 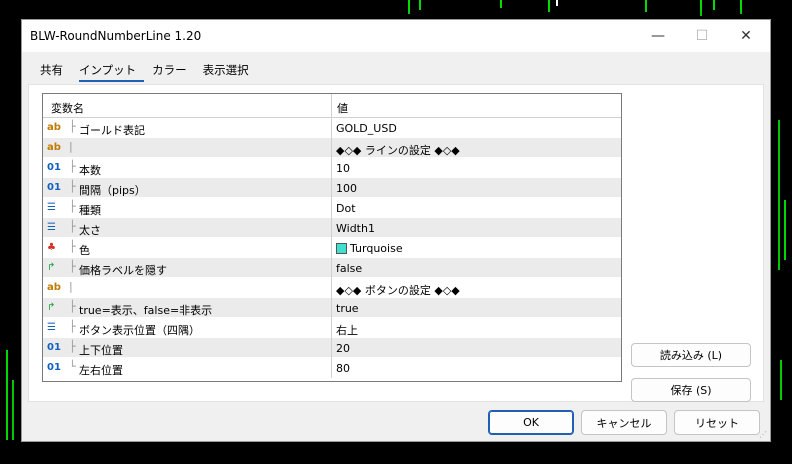 What do you see at coordinates (376, 248) in the screenshot?
I see `variable-value-text: Turquoise` at bounding box center [376, 248].